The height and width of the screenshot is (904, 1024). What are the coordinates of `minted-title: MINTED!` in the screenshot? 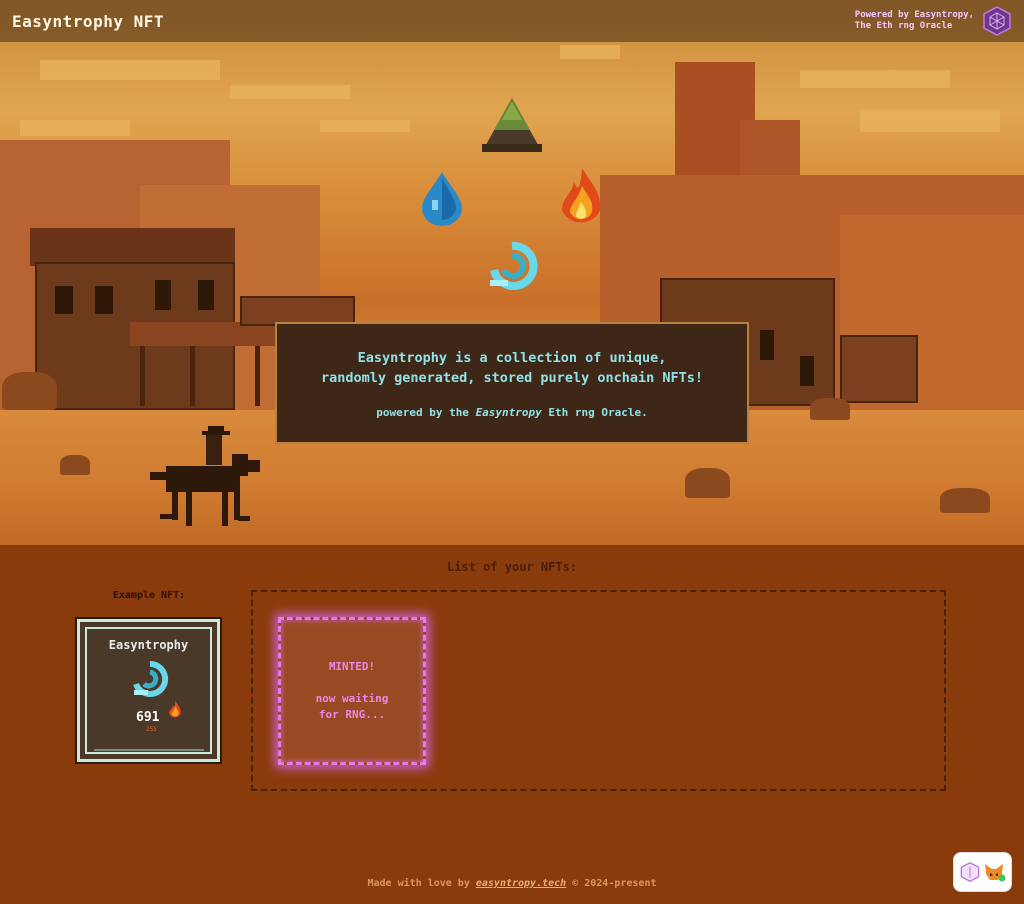 It's located at (352, 666).